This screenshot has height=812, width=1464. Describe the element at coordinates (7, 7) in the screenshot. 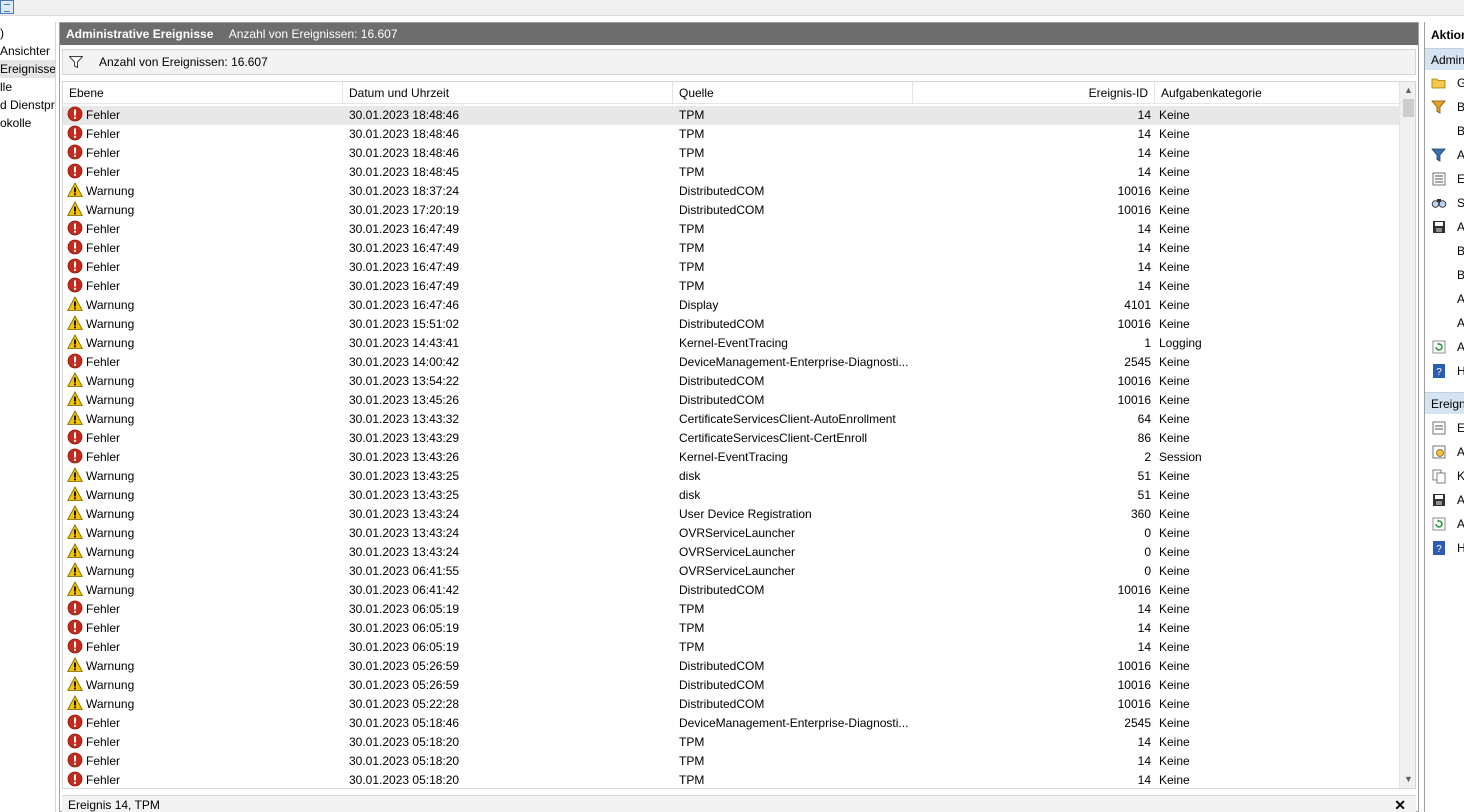

I see `console-tree-icon` at that location.